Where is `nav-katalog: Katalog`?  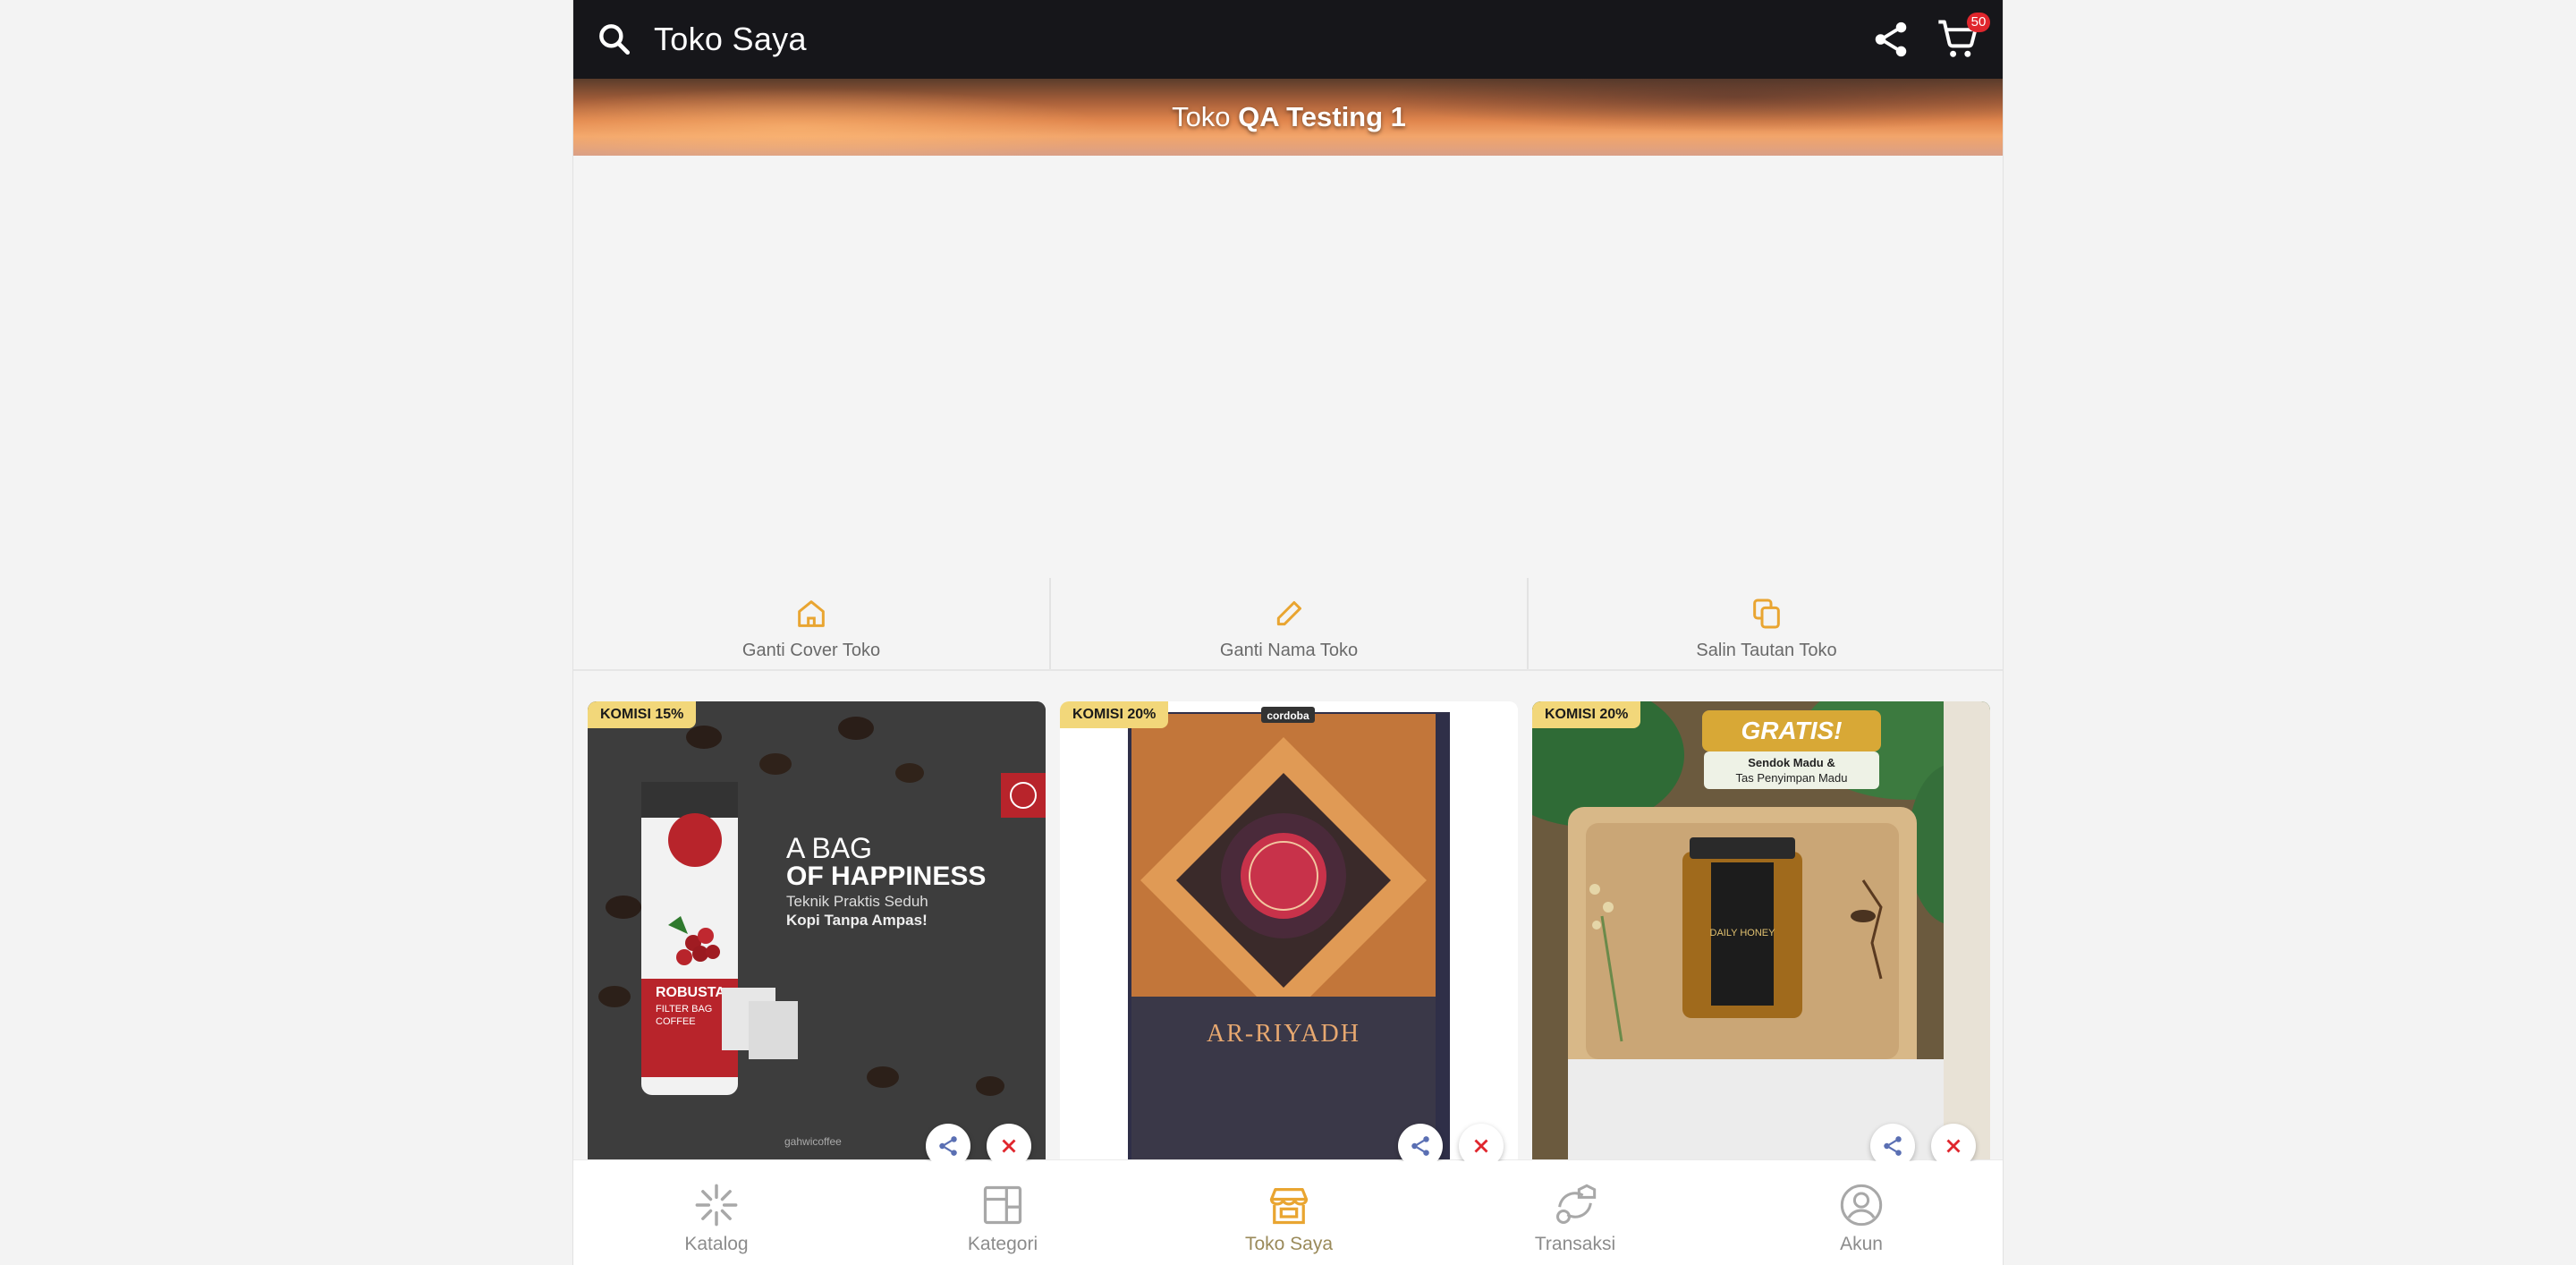 nav-katalog: Katalog is located at coordinates (716, 1212).